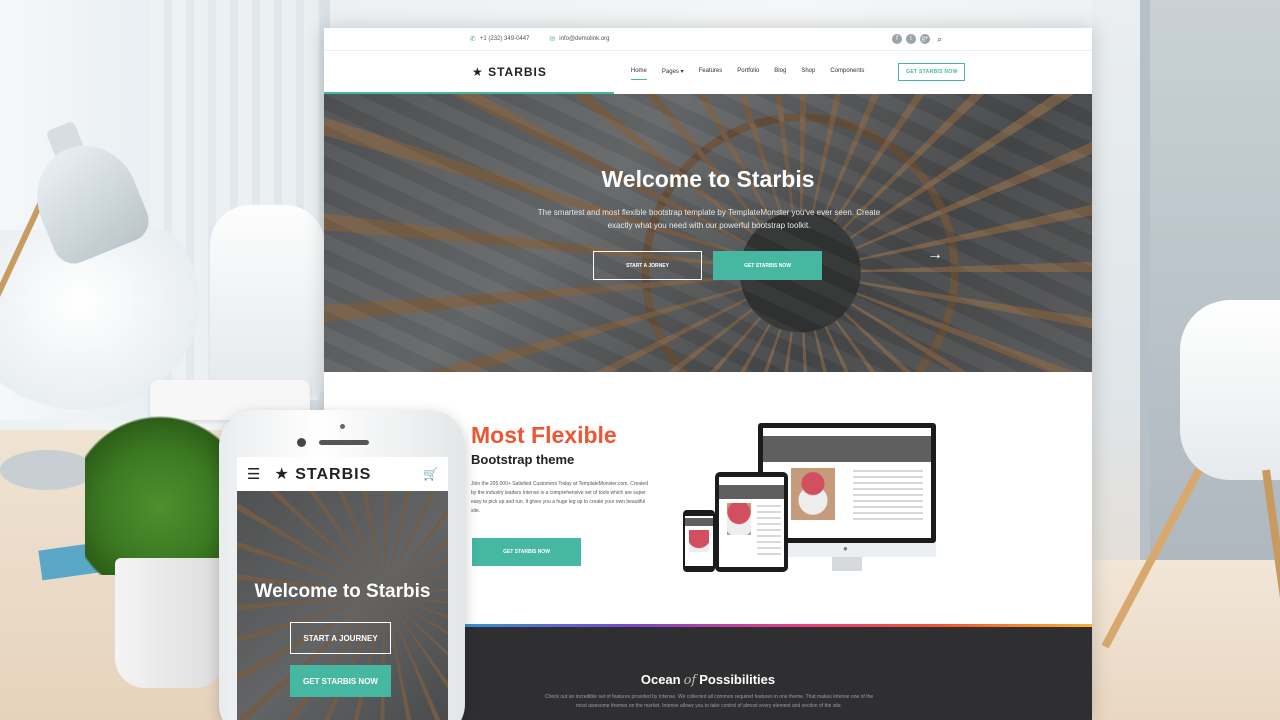 This screenshot has height=720, width=1280. I want to click on nav-item-features: Features, so click(711, 71).